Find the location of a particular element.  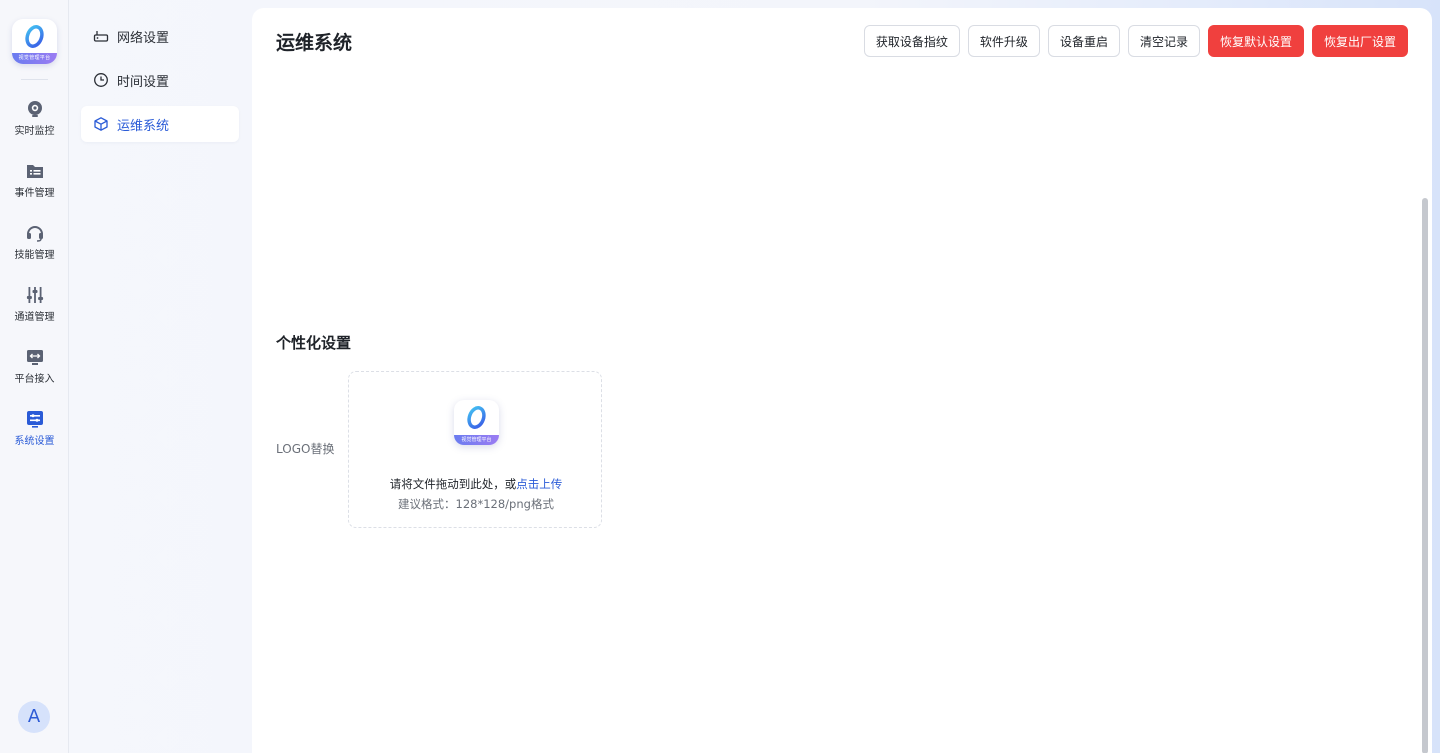

device-restart-button: 设备重启 is located at coordinates (1083, 41).